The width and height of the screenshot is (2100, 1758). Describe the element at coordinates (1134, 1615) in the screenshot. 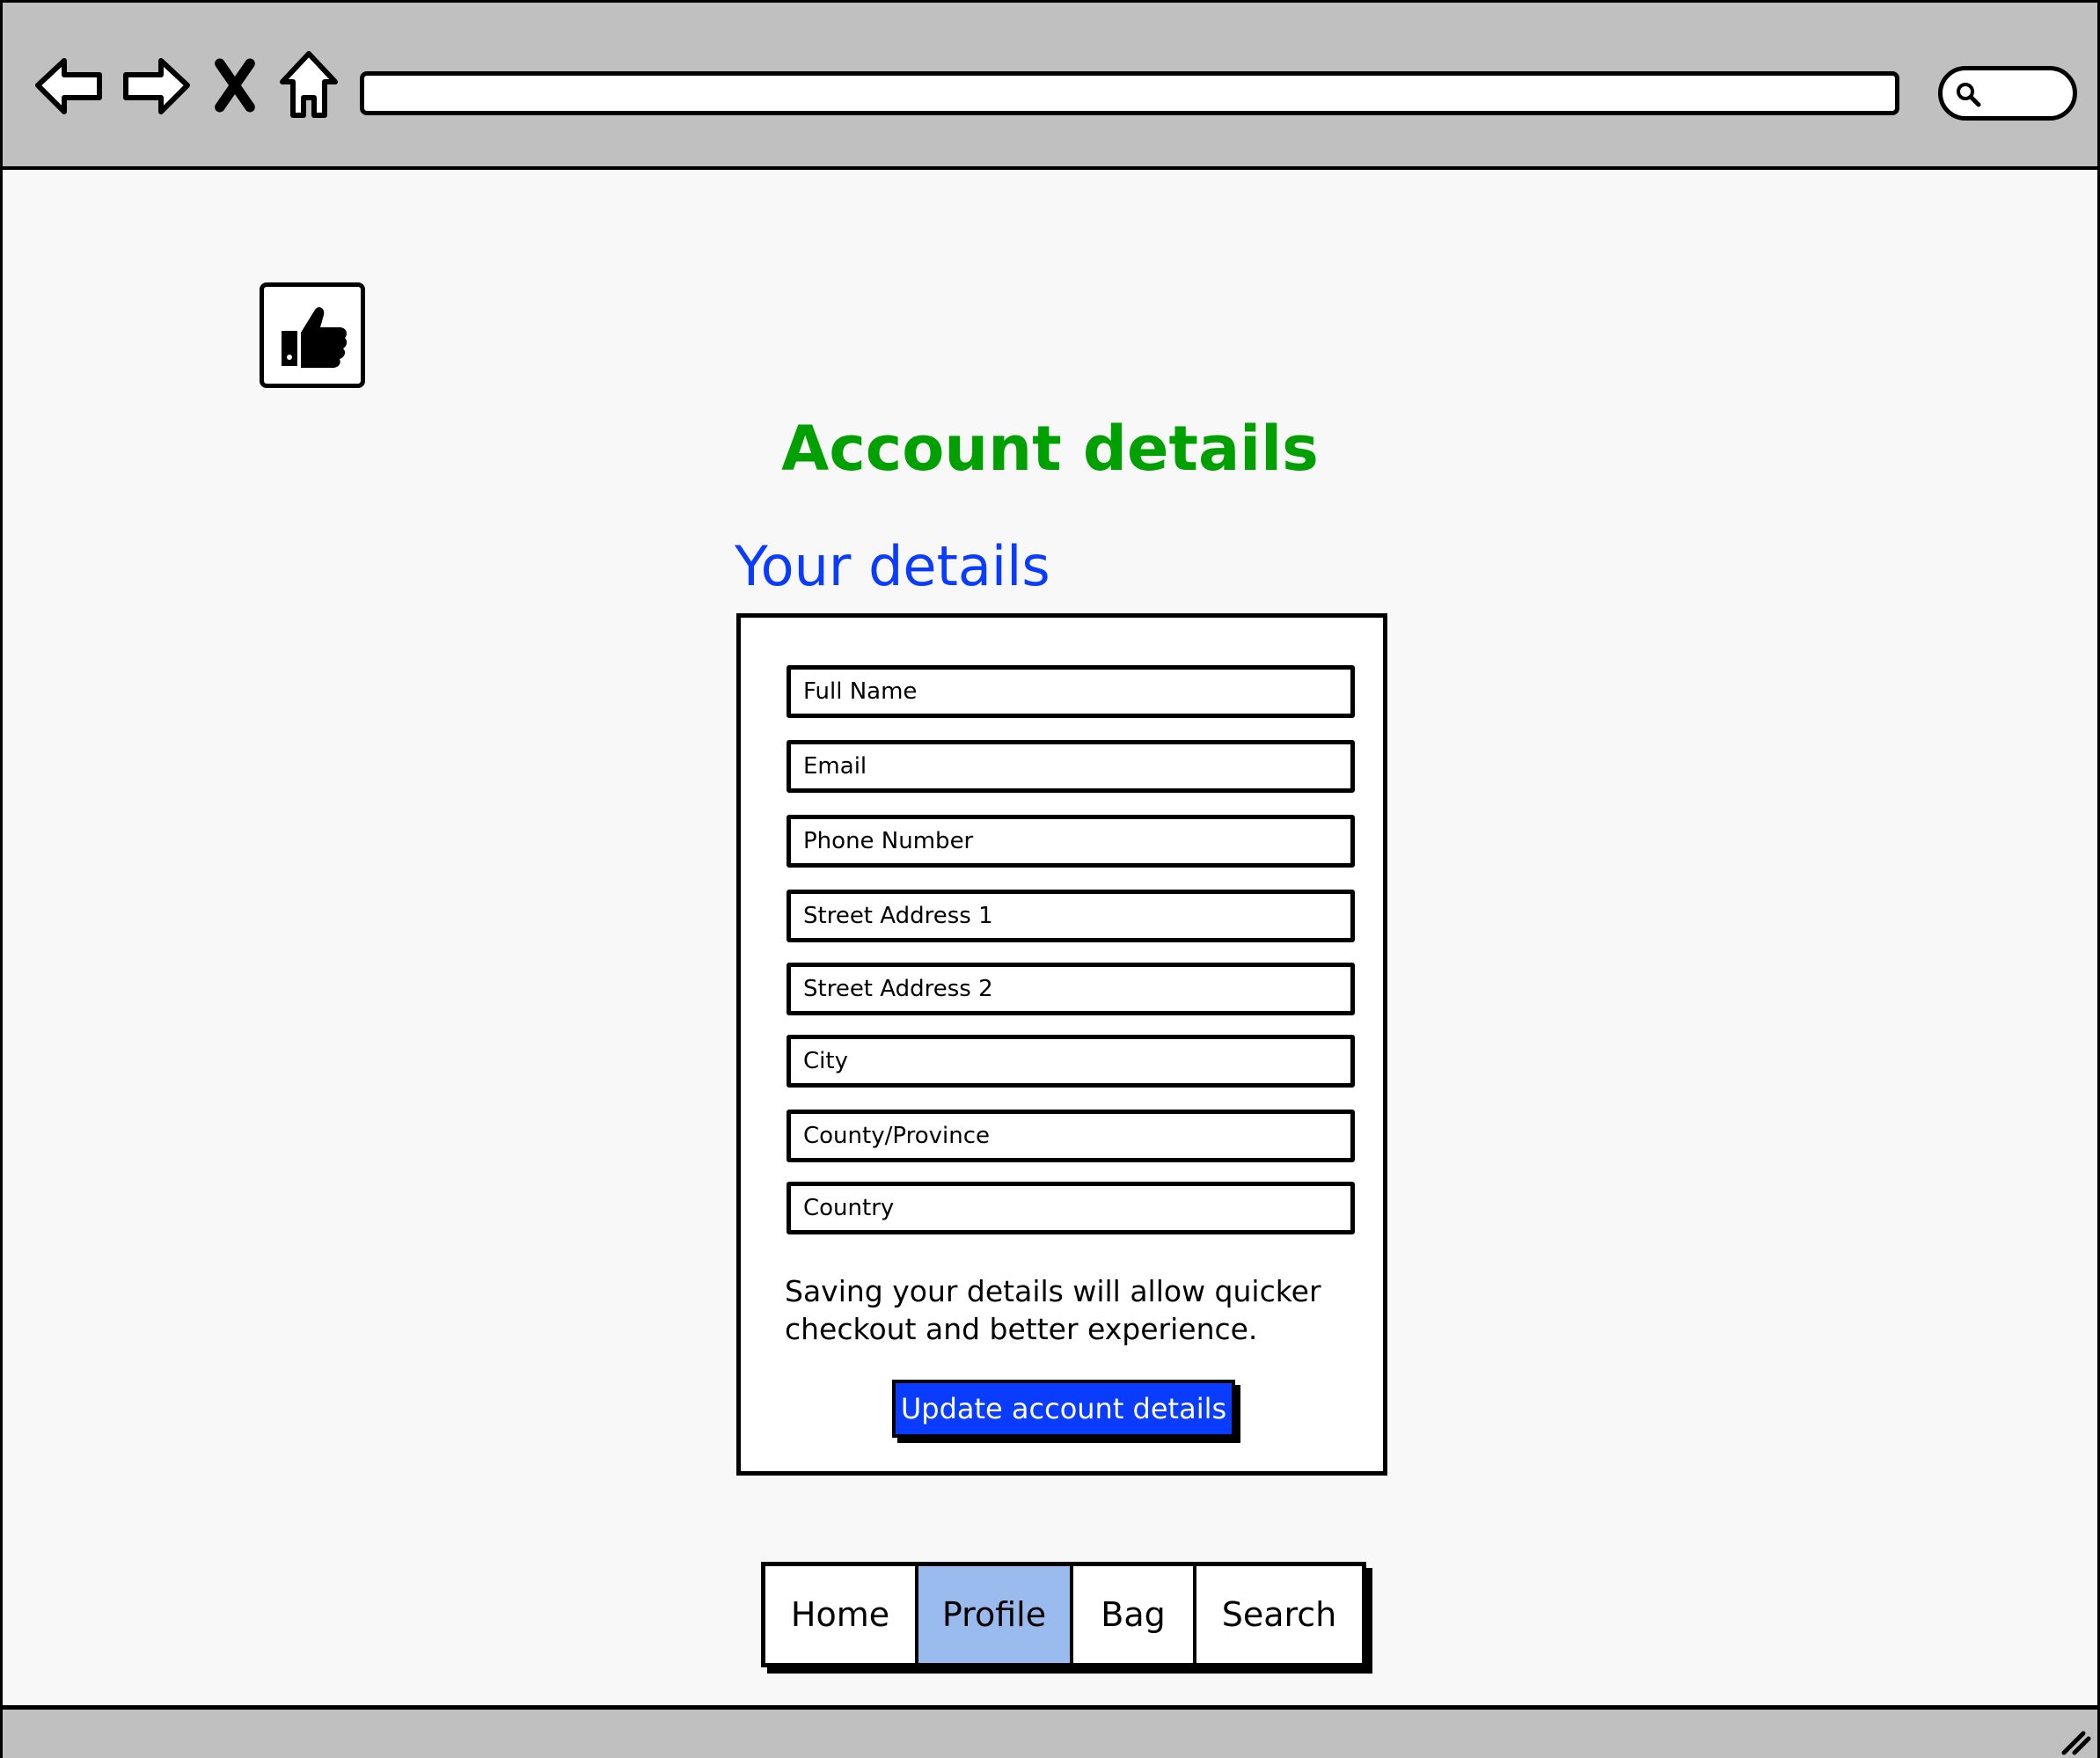

I see `nav-tab-bag: Bag` at that location.